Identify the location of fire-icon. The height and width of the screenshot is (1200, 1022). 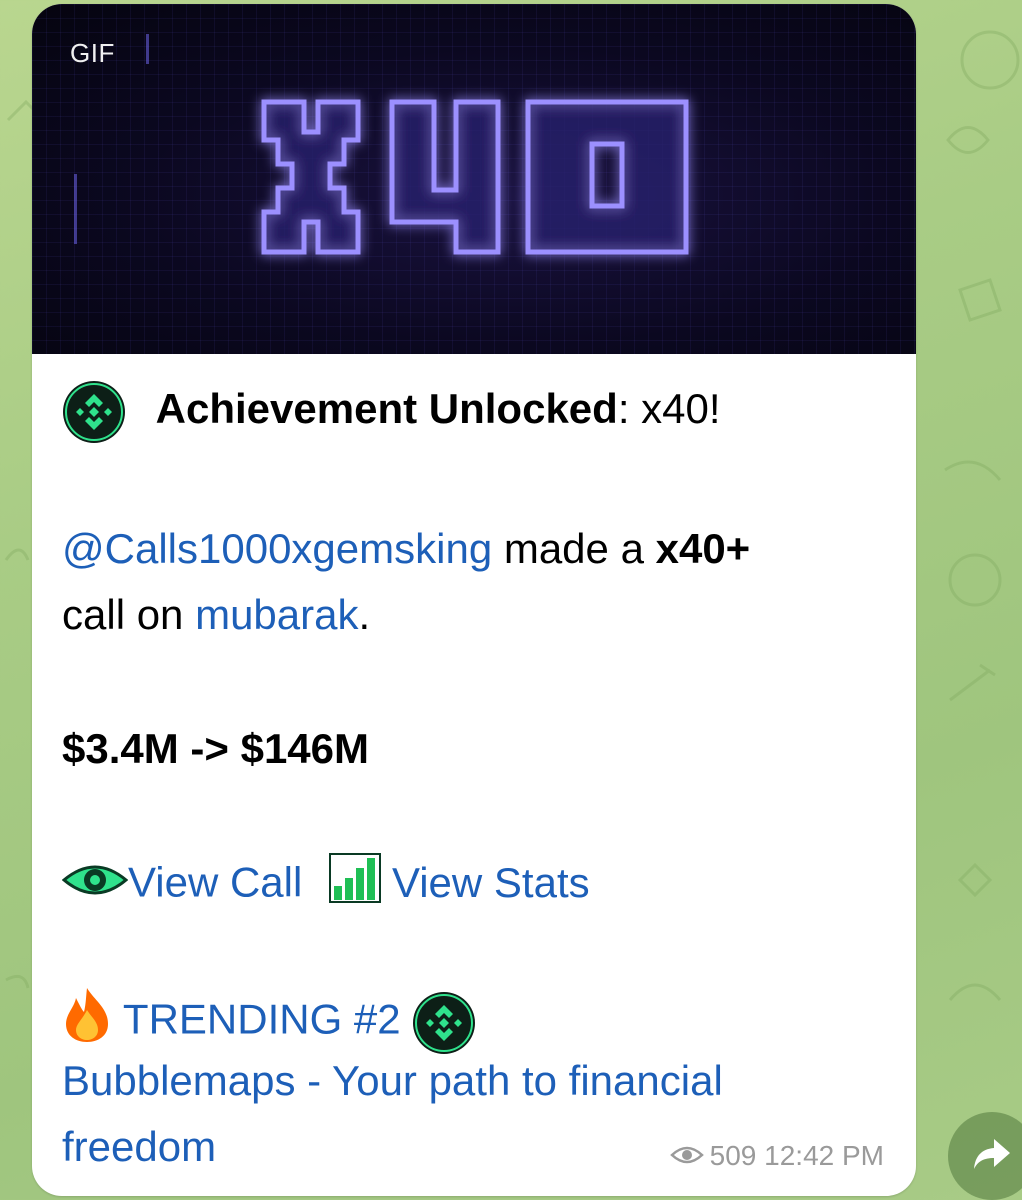
(87, 1022).